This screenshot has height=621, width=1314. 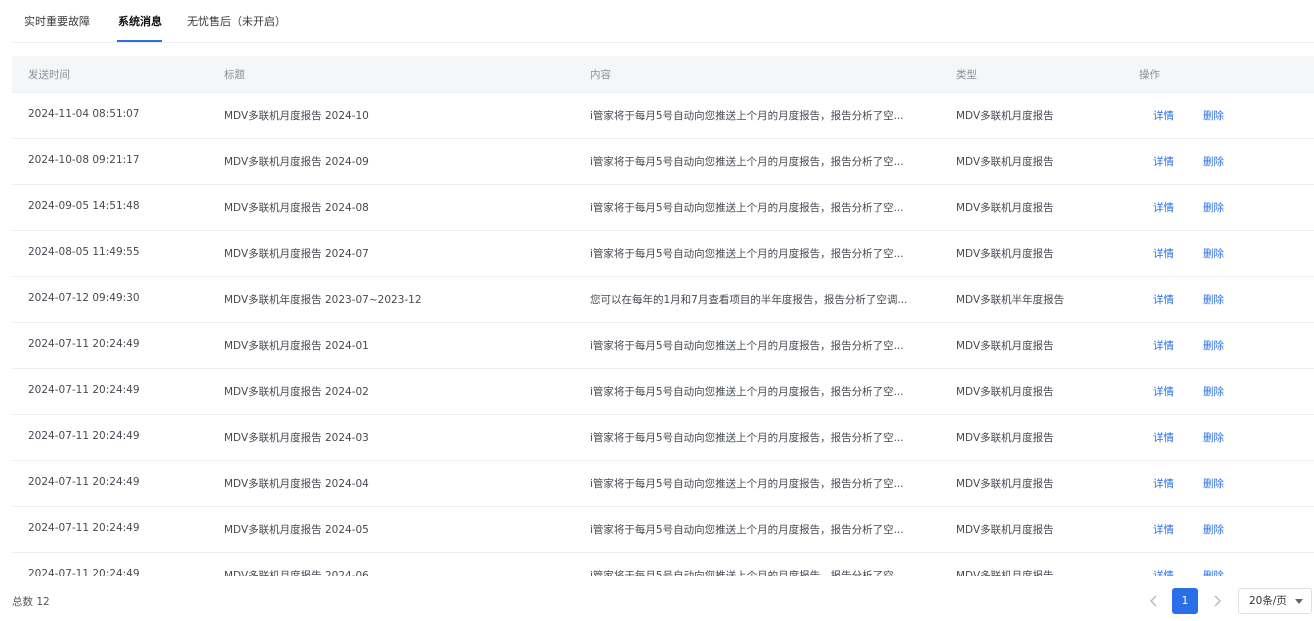 I want to click on send-time-cell: 2024-09-05 14:51:48, so click(x=84, y=206).